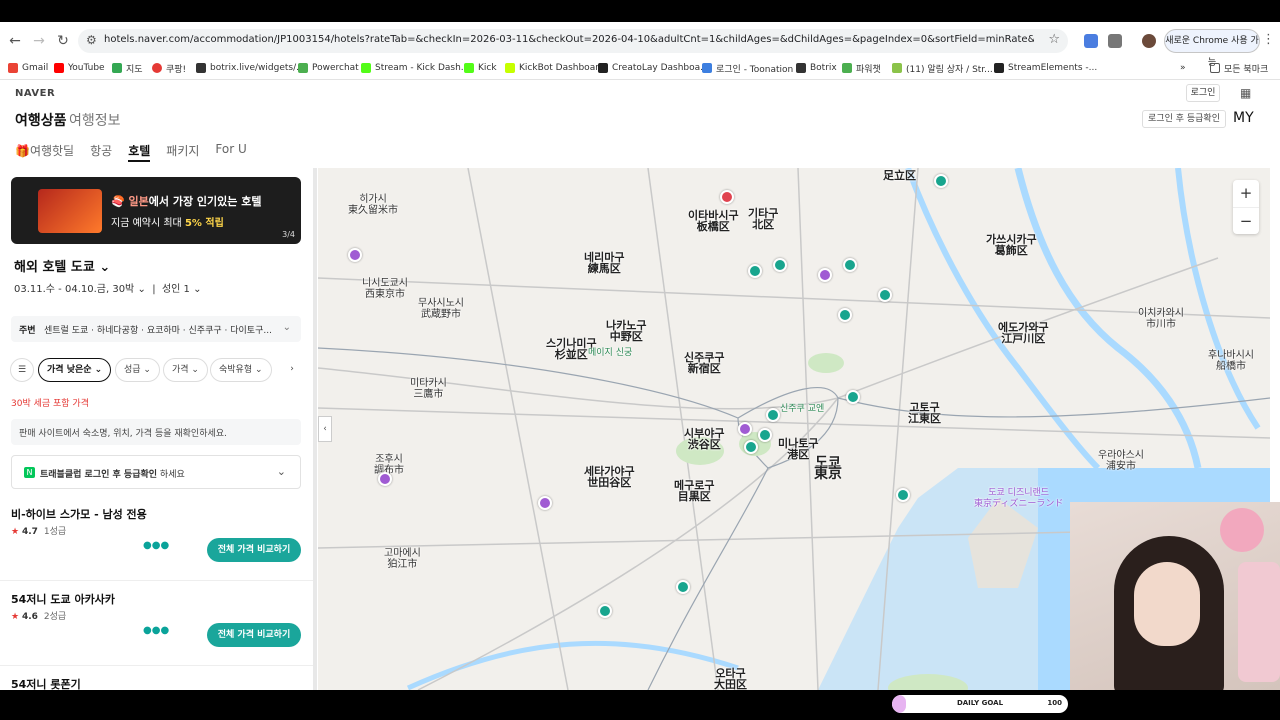 This screenshot has height=720, width=1280. I want to click on bookmark-powerchat: Powerchat, so click(328, 68).